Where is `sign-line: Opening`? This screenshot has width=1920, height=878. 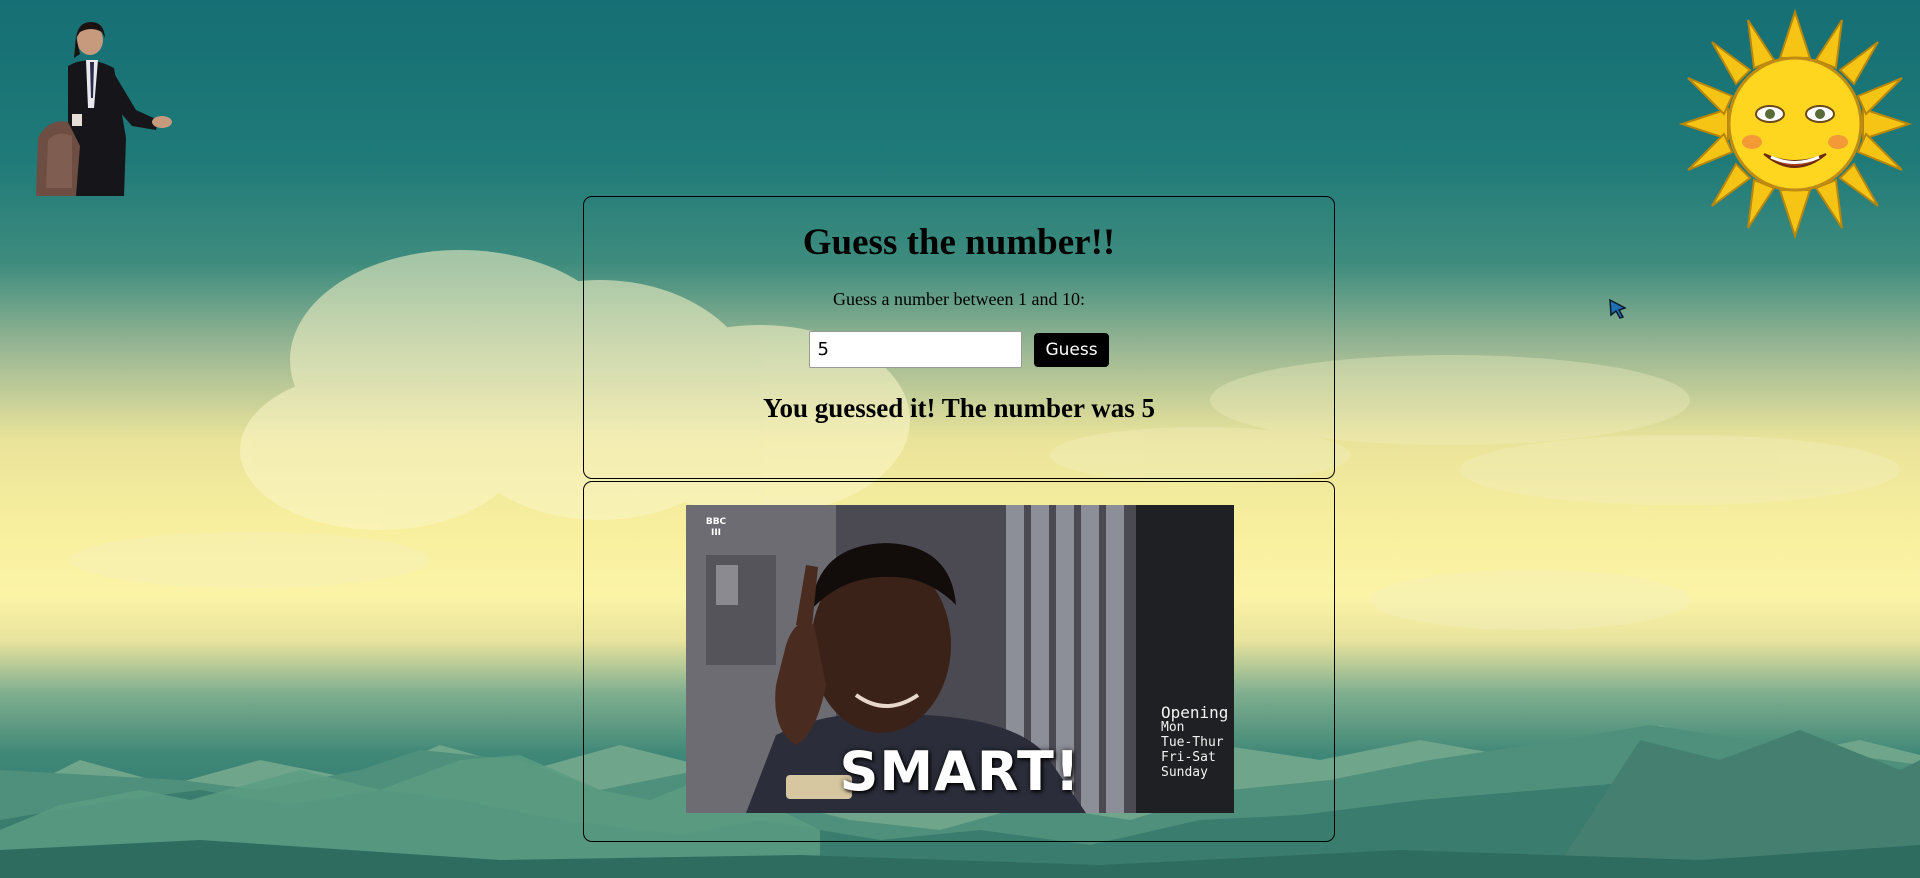
sign-line: Opening is located at coordinates (1195, 712).